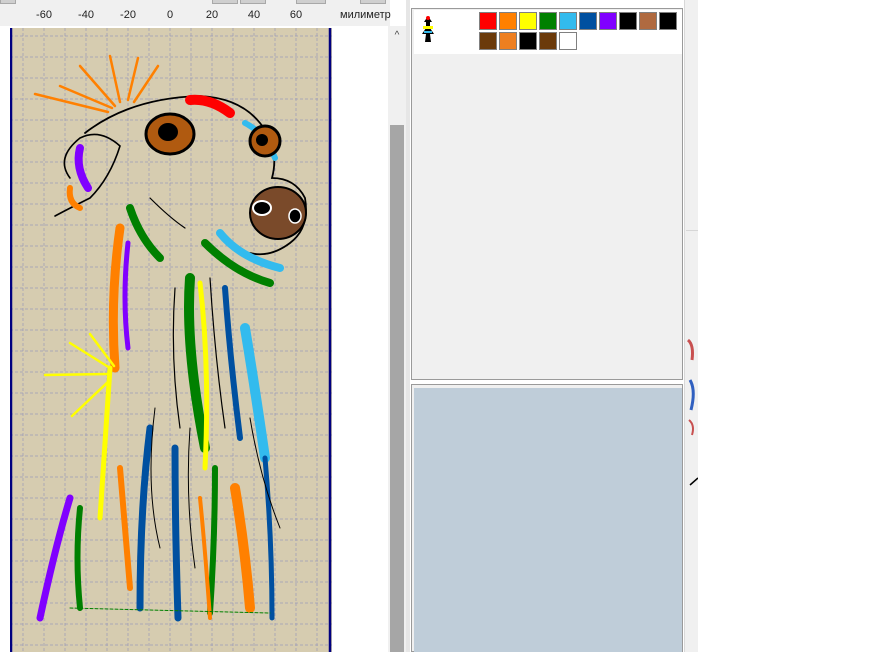  I want to click on ruler-tick: 60, so click(296, 15).